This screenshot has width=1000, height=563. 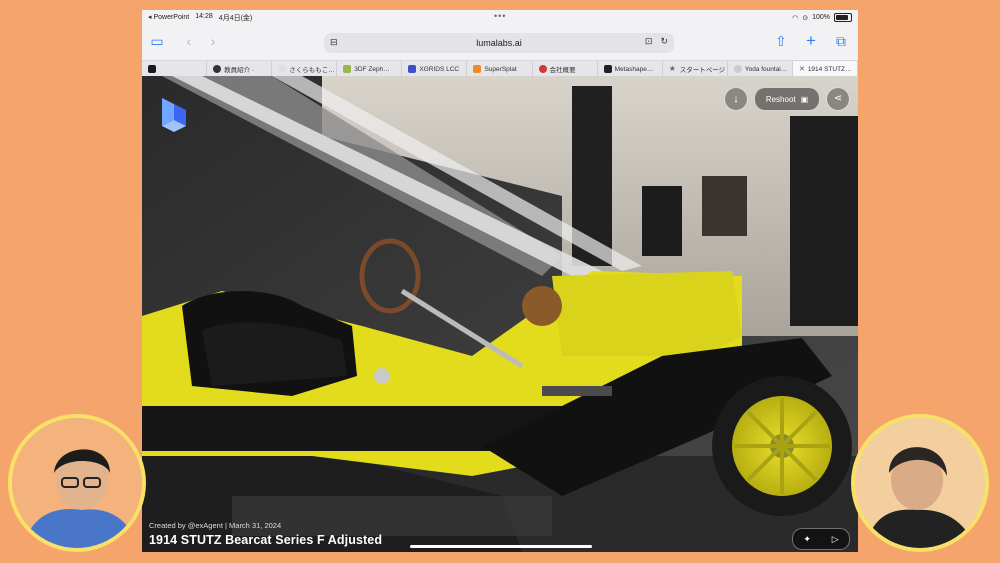 I want to click on status-date: 4月4日(金), so click(x=235, y=18).